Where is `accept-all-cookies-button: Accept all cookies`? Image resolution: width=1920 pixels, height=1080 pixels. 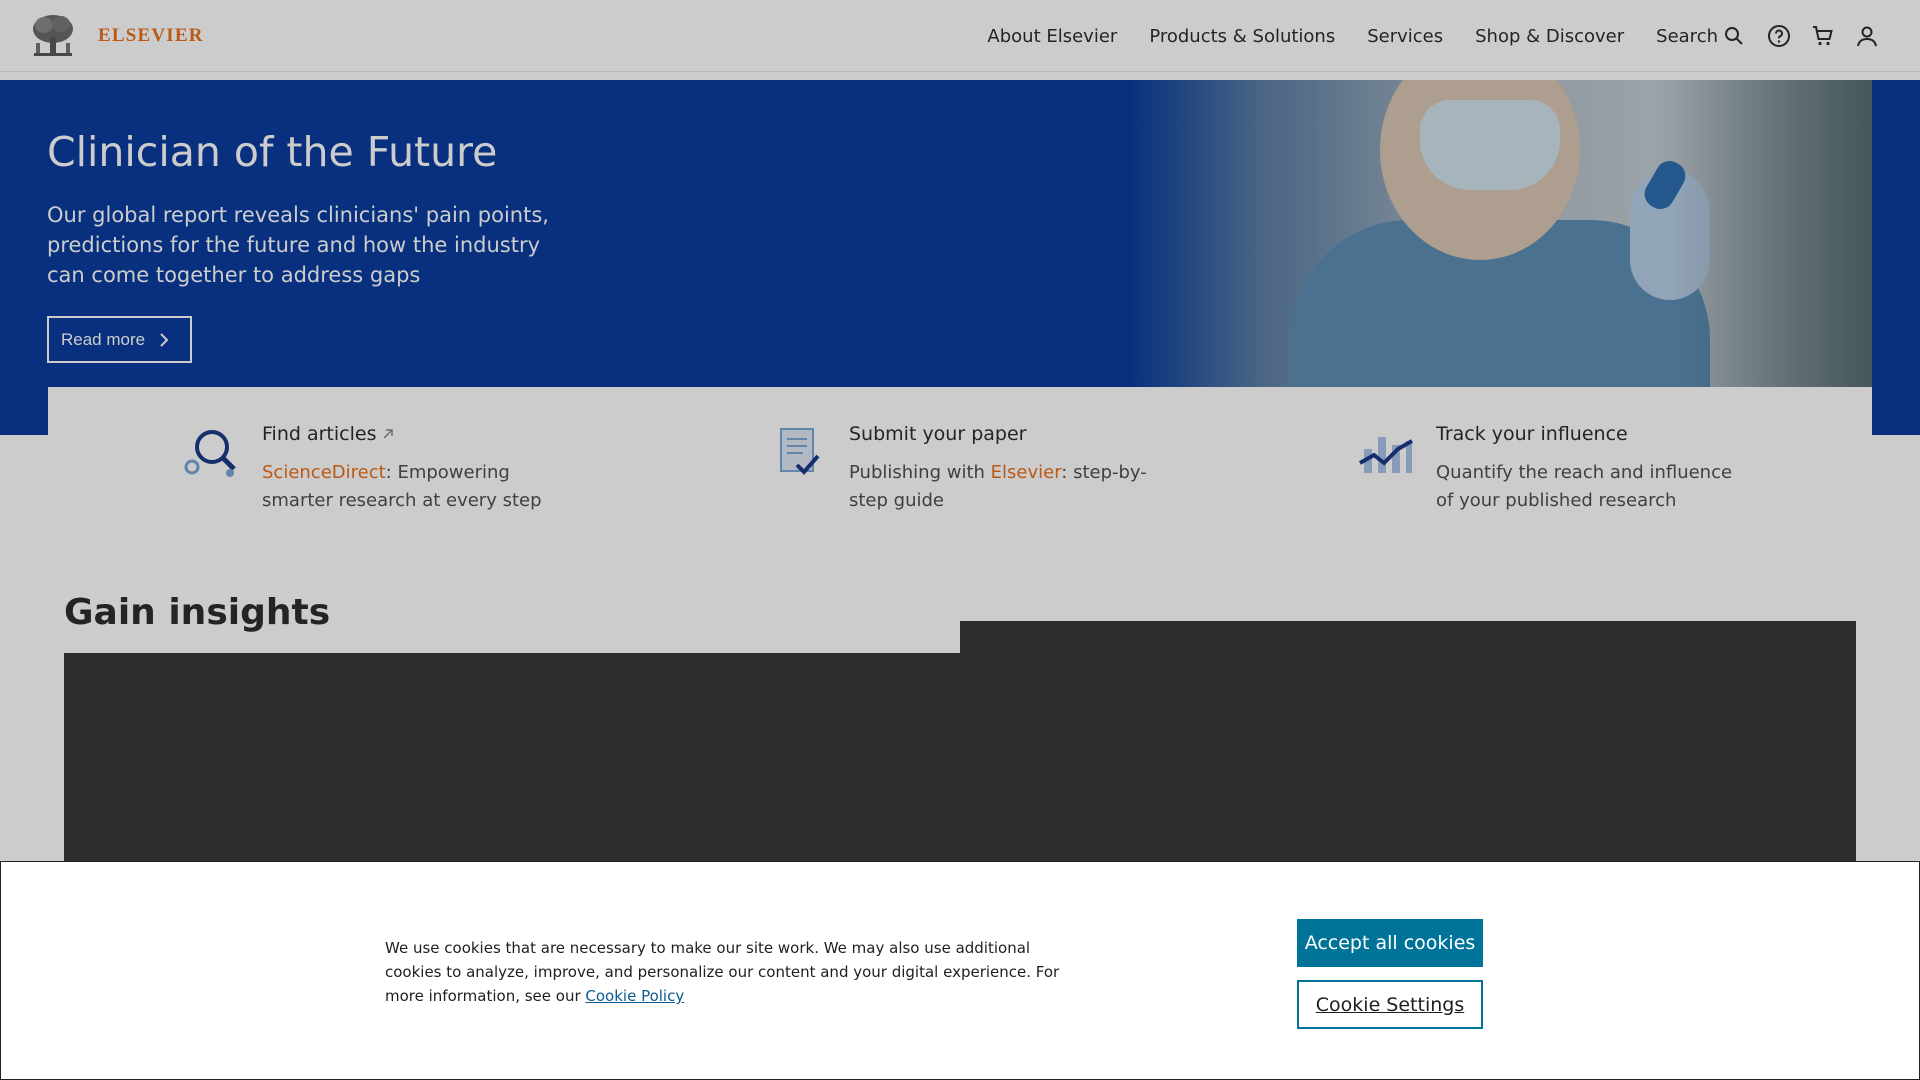 accept-all-cookies-button: Accept all cookies is located at coordinates (1390, 943).